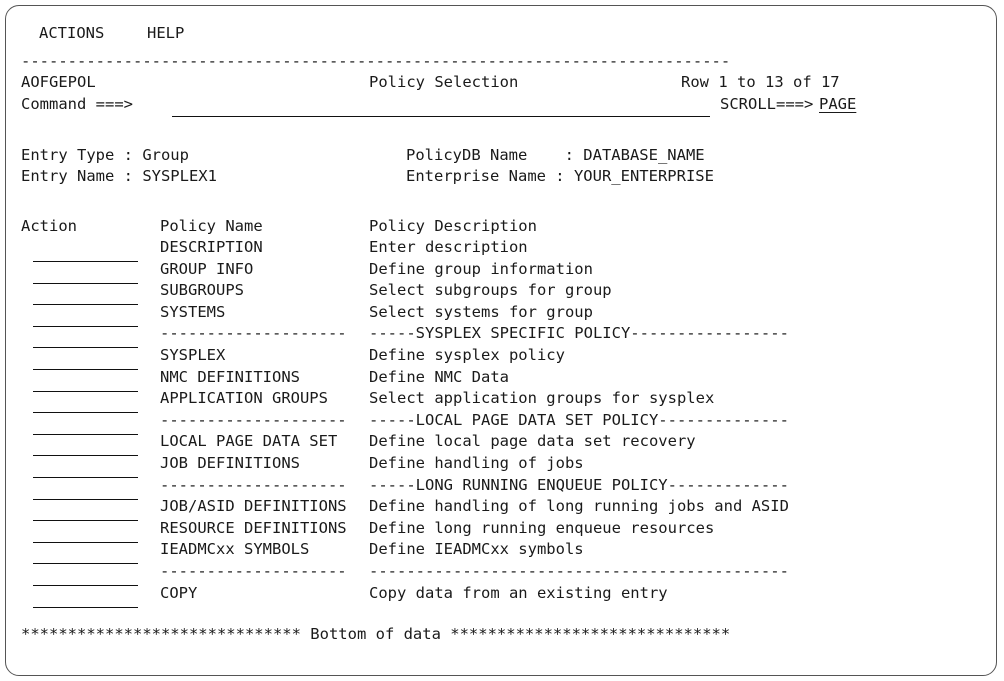  What do you see at coordinates (467, 355) in the screenshot?
I see `policy-description: Define sysplex policy` at bounding box center [467, 355].